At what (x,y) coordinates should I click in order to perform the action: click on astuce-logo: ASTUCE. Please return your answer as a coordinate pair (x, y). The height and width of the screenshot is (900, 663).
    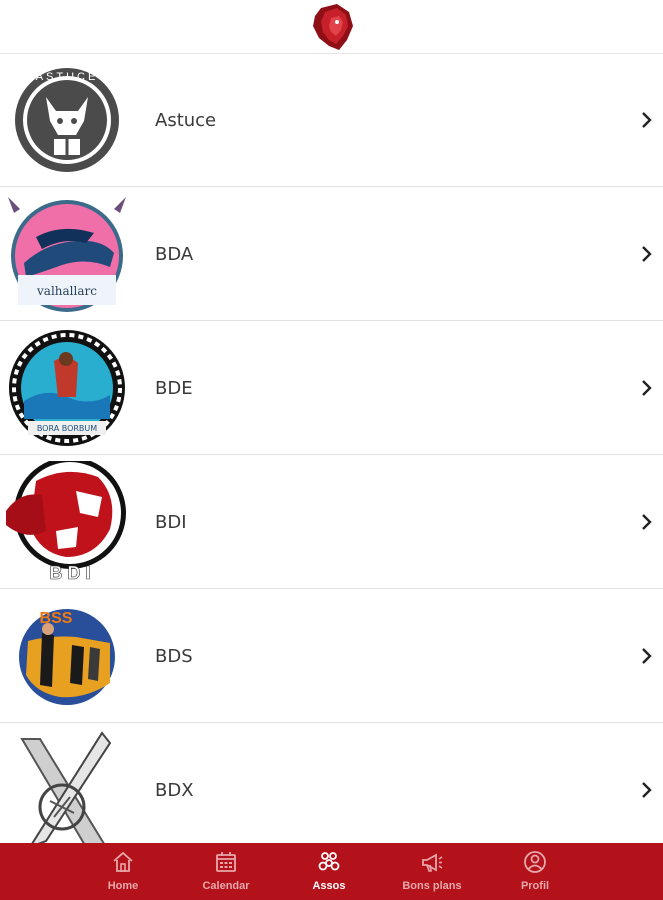
    Looking at the image, I should click on (67, 120).